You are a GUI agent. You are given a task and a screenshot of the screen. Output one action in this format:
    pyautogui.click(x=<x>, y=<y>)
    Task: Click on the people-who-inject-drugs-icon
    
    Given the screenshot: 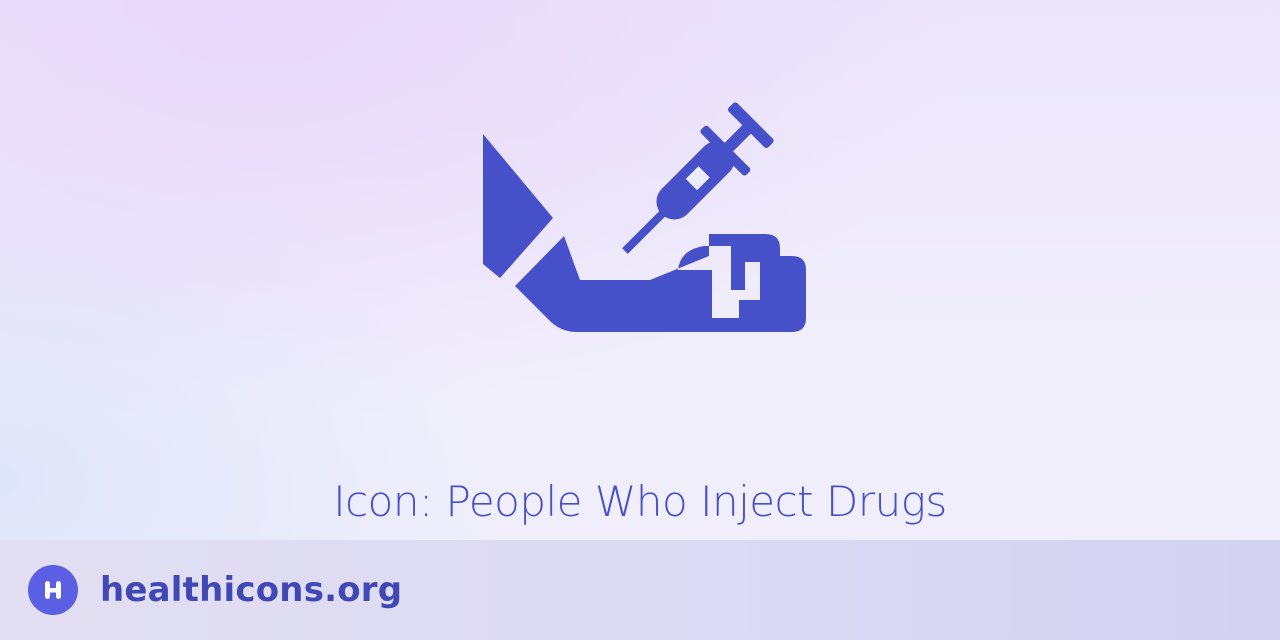 What is the action you would take?
    pyautogui.click(x=645, y=222)
    